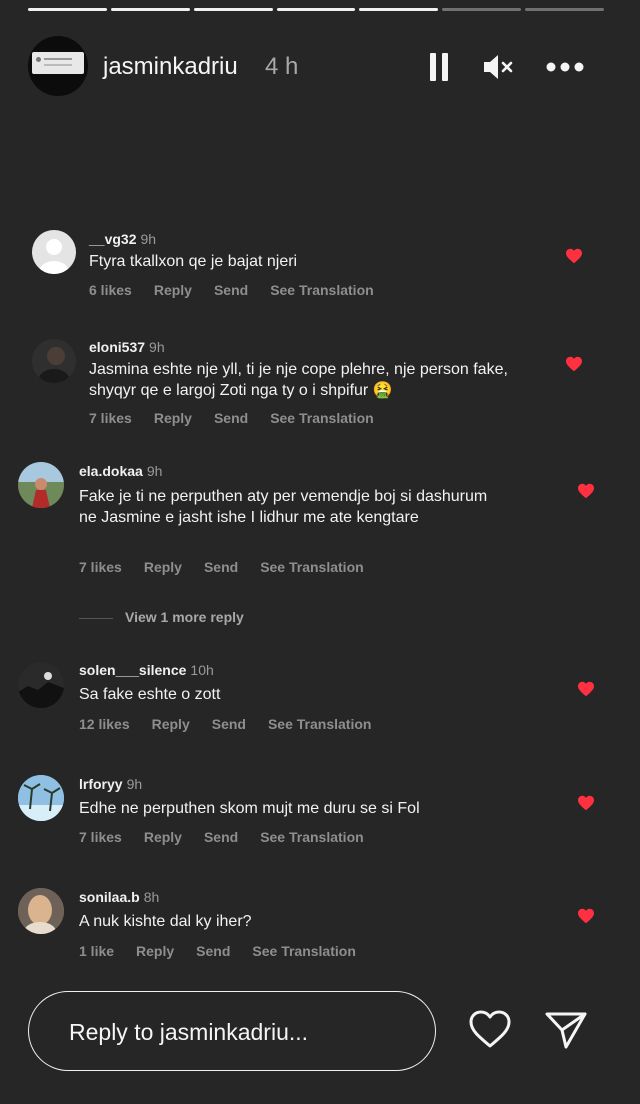 This screenshot has height=1104, width=640. I want to click on comment-username: lrforyy, so click(101, 784).